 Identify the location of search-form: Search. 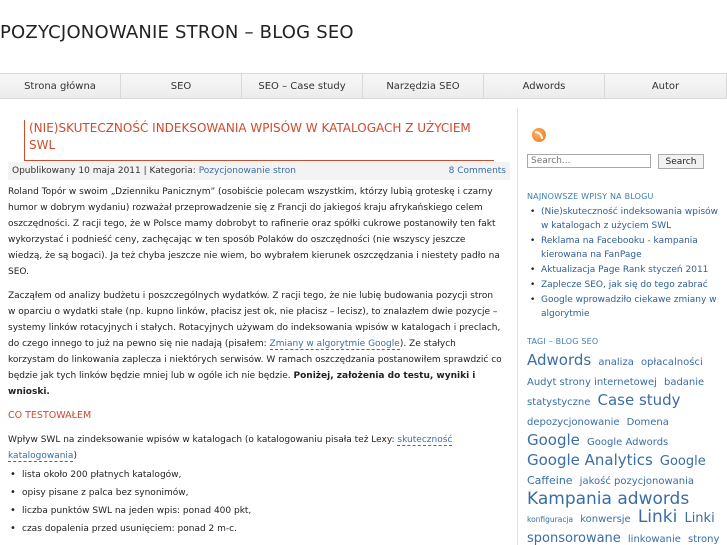
(615, 161).